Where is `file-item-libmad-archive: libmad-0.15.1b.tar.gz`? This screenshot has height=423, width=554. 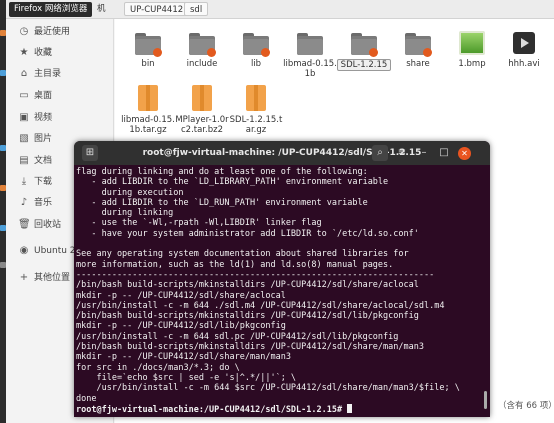 file-item-libmad-archive: libmad-0.15.1b.tar.gz is located at coordinates (148, 110).